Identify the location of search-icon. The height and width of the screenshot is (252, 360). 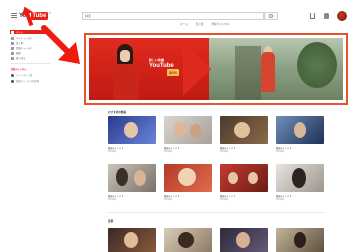
(271, 16).